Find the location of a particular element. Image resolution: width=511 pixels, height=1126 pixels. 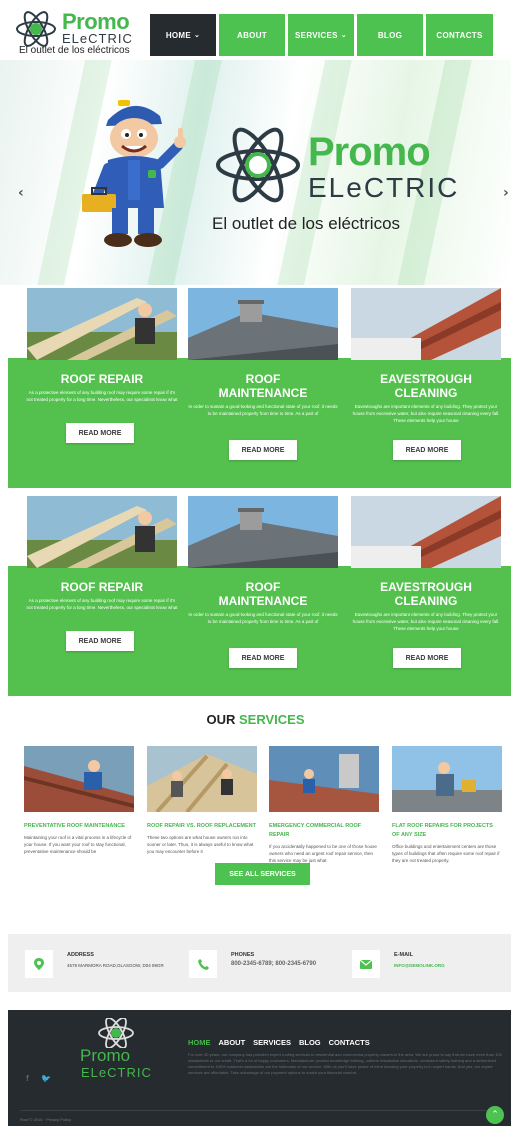

service-title: PREVENTATIVE ROOF MAINTENANCE is located at coordinates (79, 826).